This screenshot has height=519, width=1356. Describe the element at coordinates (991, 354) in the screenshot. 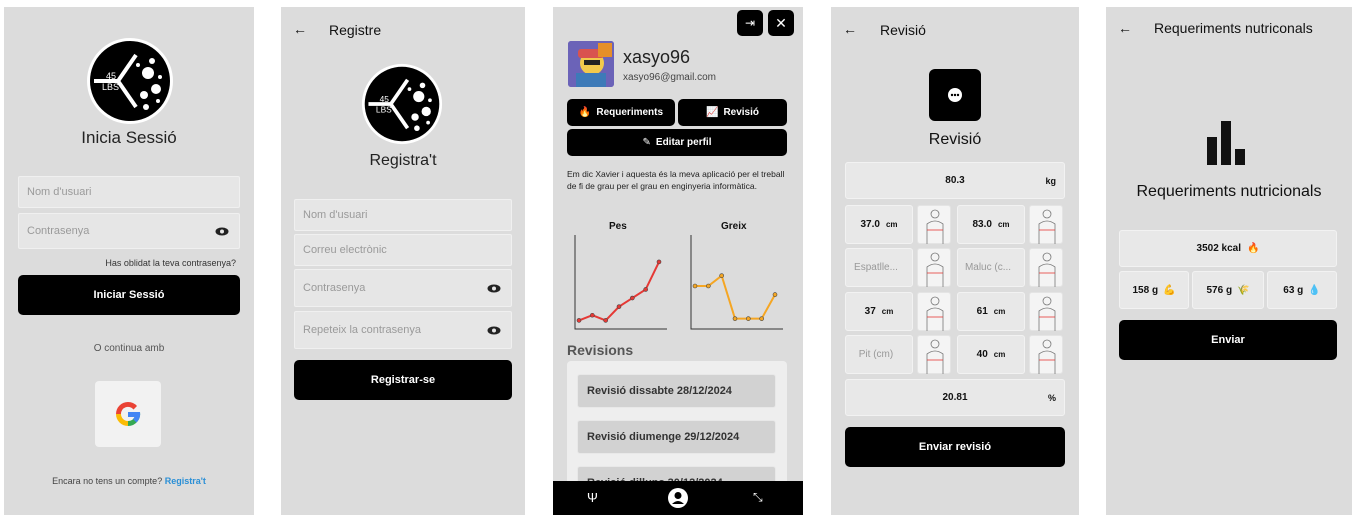

I see `measurement-input: 40 cm` at that location.